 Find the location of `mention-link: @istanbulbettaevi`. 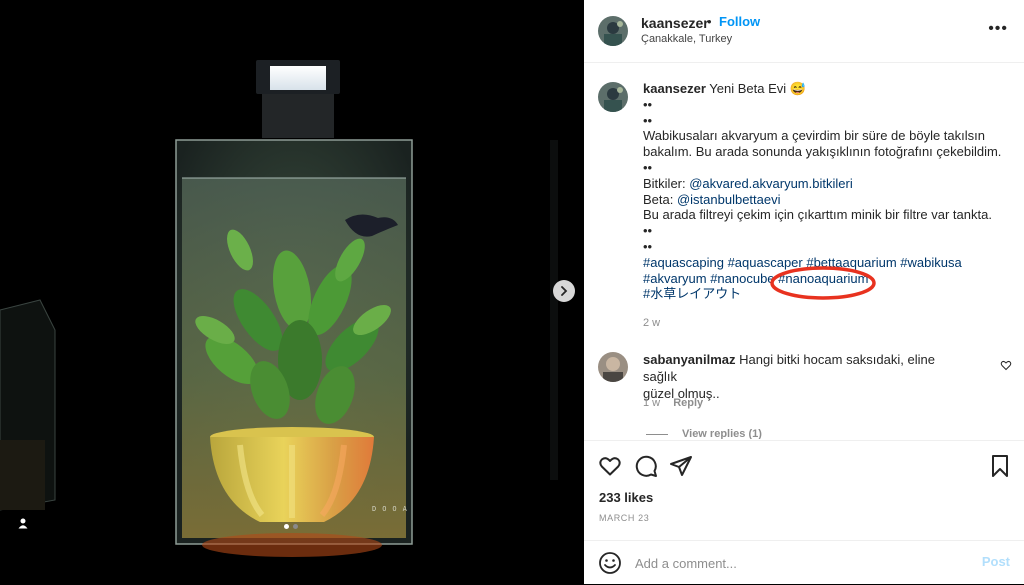

mention-link: @istanbulbettaevi is located at coordinates (729, 199).